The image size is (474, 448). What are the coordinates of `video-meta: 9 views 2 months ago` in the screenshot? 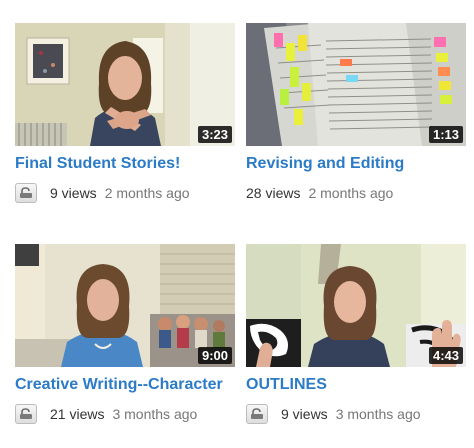 It's located at (125, 193).